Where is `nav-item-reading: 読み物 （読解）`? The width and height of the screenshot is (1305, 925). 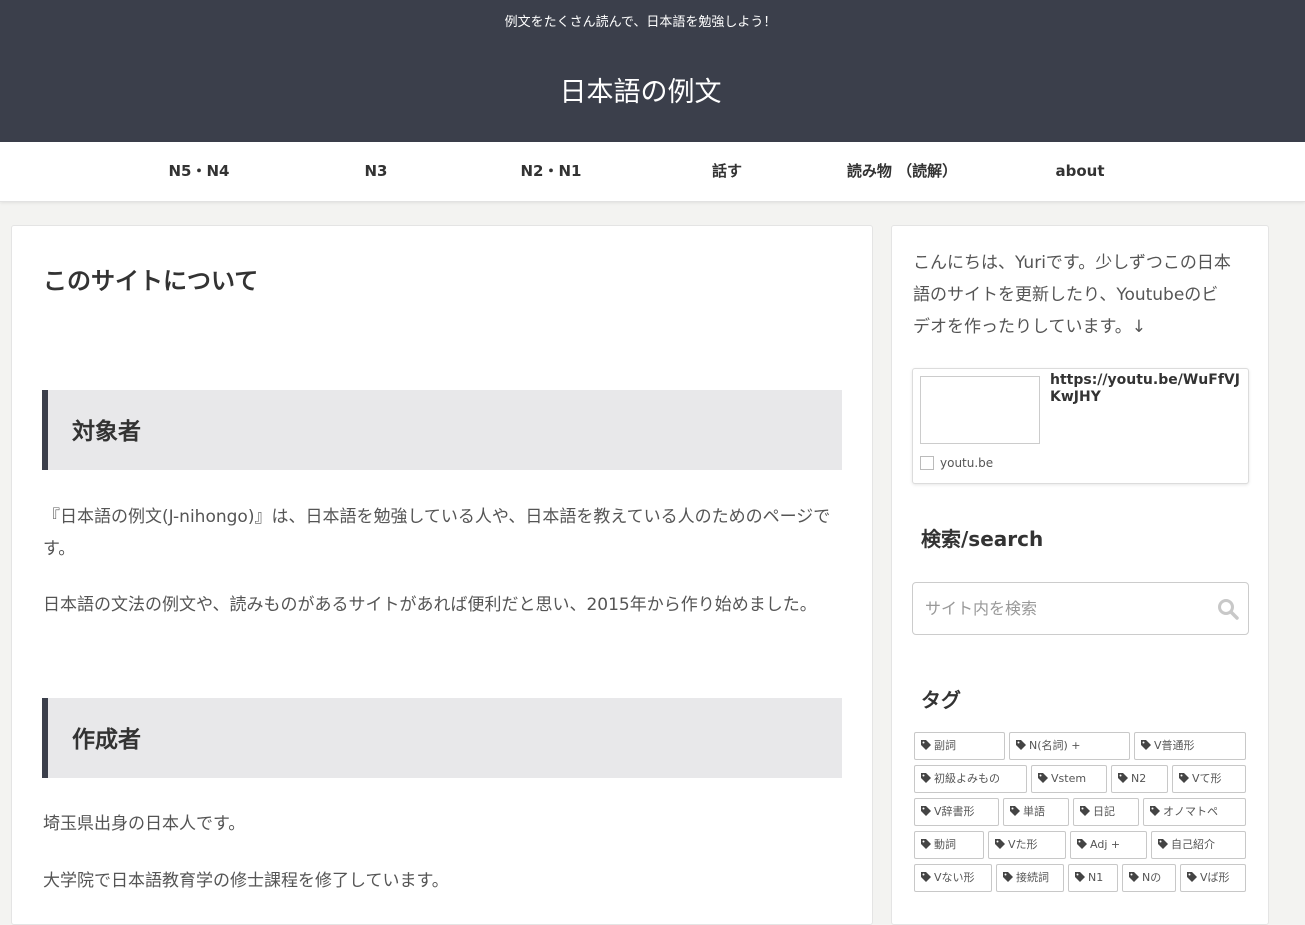 nav-item-reading: 読み物 （読解） is located at coordinates (902, 172).